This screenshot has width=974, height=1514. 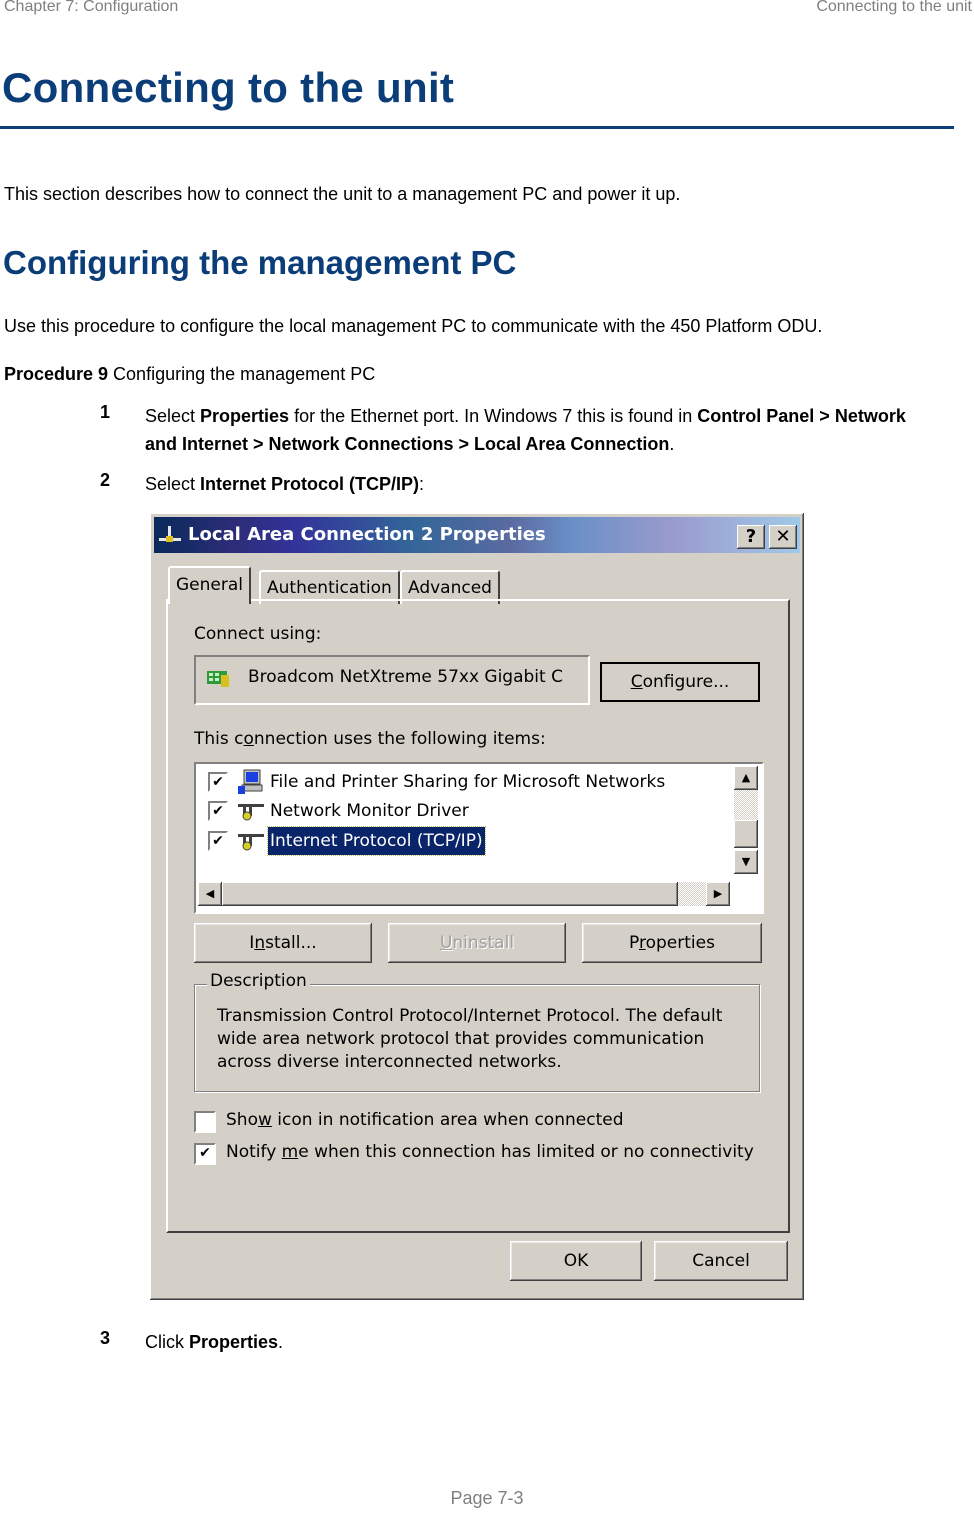 What do you see at coordinates (746, 805) in the screenshot?
I see `vertical-scroll-track` at bounding box center [746, 805].